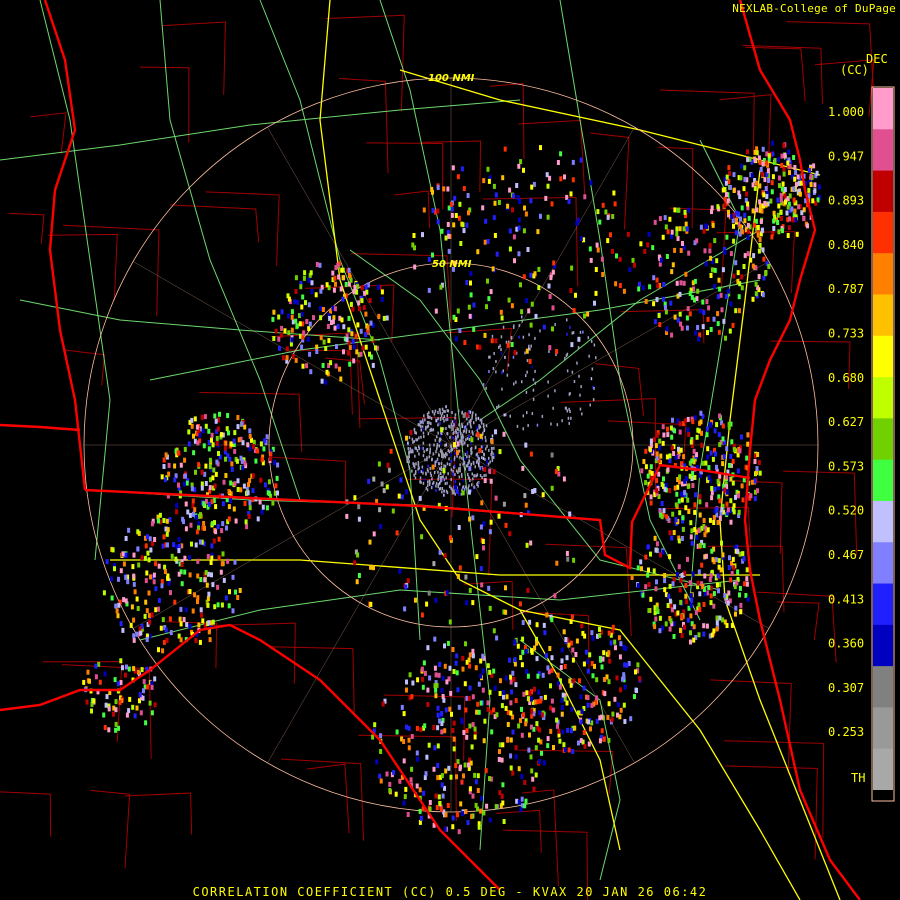  What do you see at coordinates (883, 563) in the screenshot?
I see `legend-swatch` at bounding box center [883, 563].